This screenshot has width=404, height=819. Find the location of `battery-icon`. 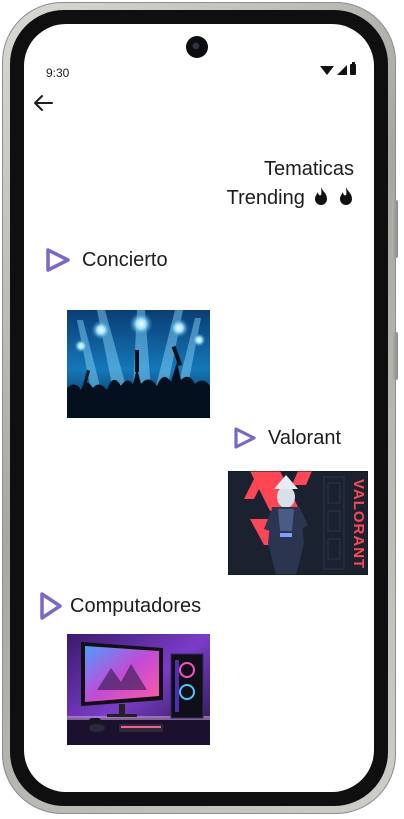

battery-icon is located at coordinates (353, 68).